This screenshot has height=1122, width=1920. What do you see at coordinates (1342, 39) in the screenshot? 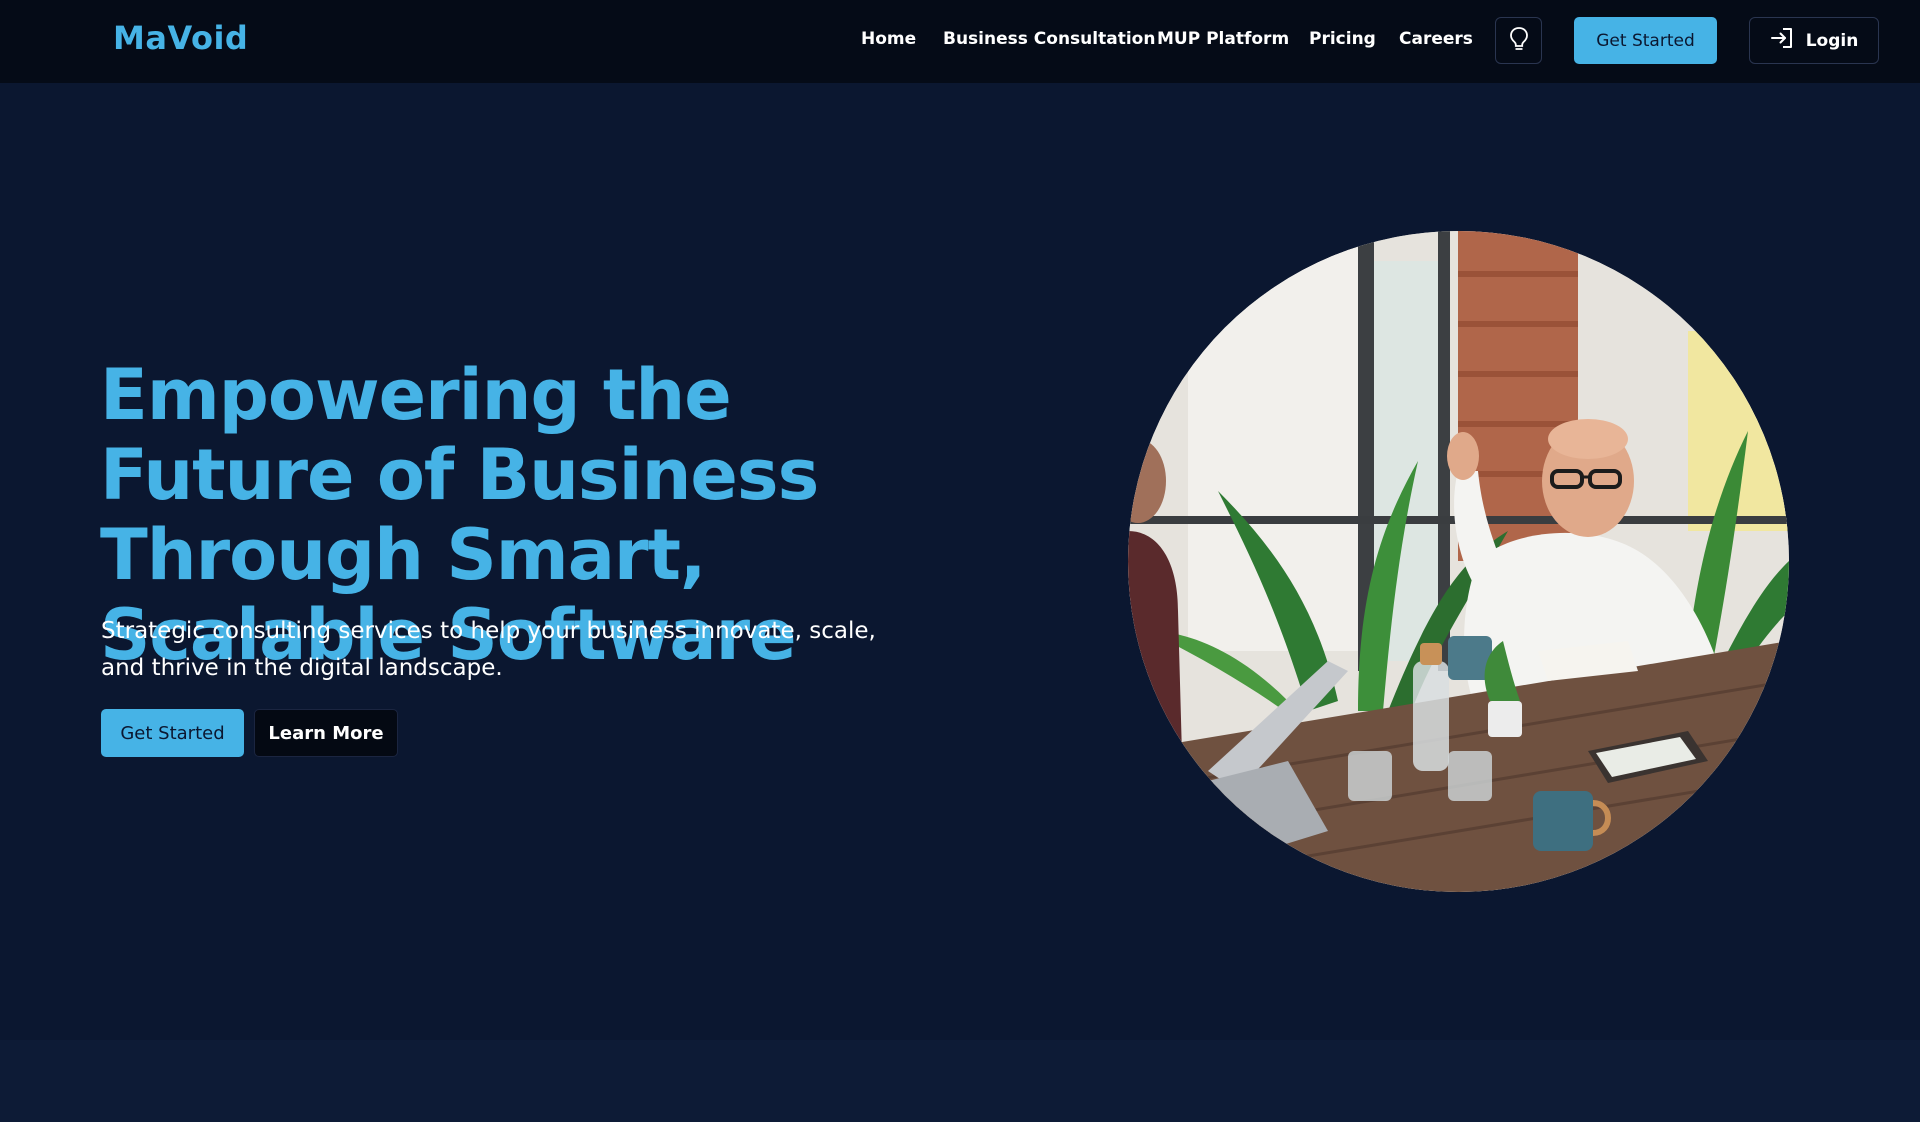
I see `nav-link-pricing: Pricing` at bounding box center [1342, 39].